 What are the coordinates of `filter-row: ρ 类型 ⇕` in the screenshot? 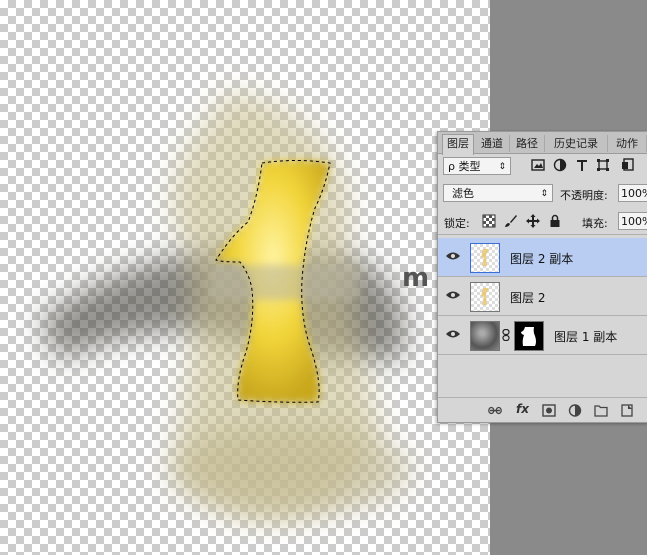 It's located at (542, 167).